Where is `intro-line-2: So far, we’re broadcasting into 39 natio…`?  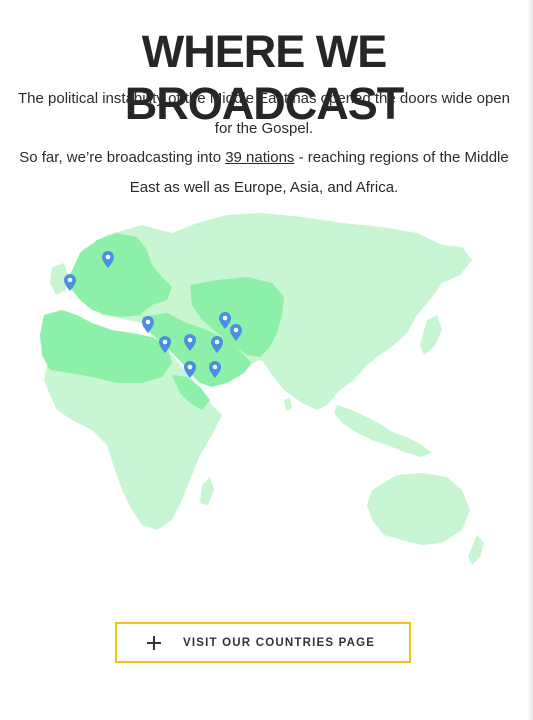 intro-line-2: So far, we’re broadcasting into 39 natio… is located at coordinates (264, 172).